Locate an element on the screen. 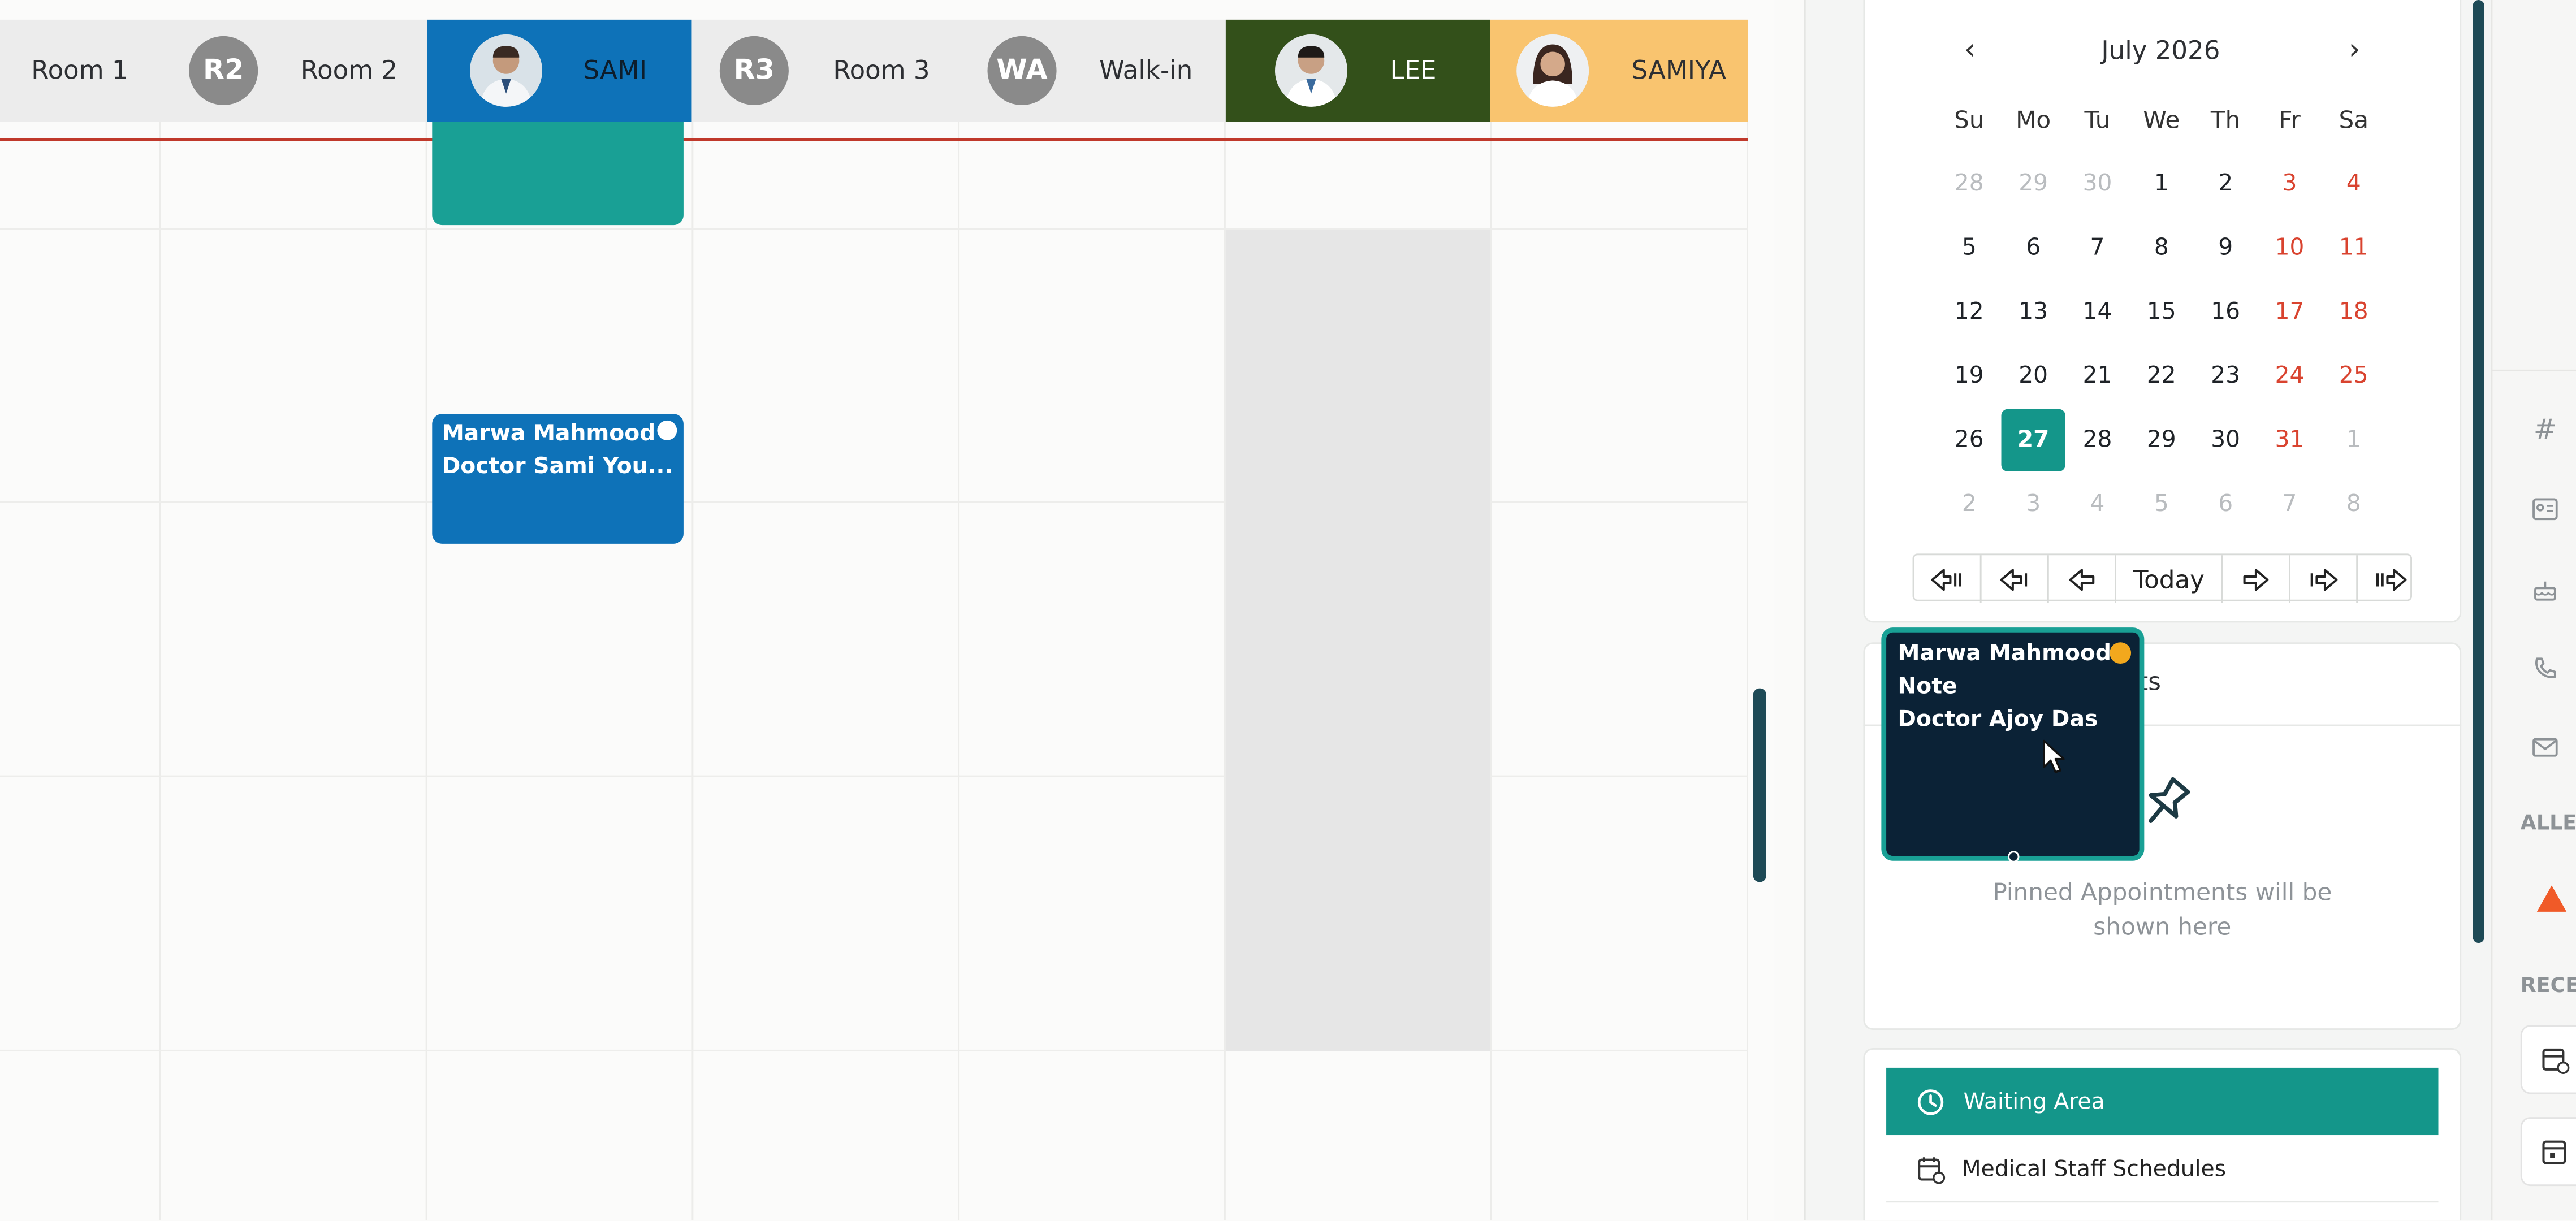 This screenshot has height=1221, width=2576. calendar-month-title: July 2026 is located at coordinates (2160, 51).